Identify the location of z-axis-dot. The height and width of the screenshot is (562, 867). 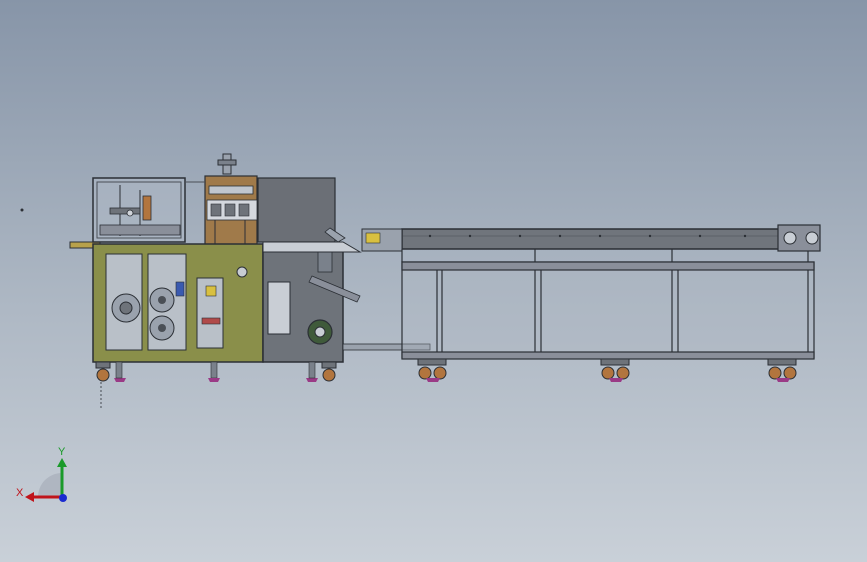
(63, 498).